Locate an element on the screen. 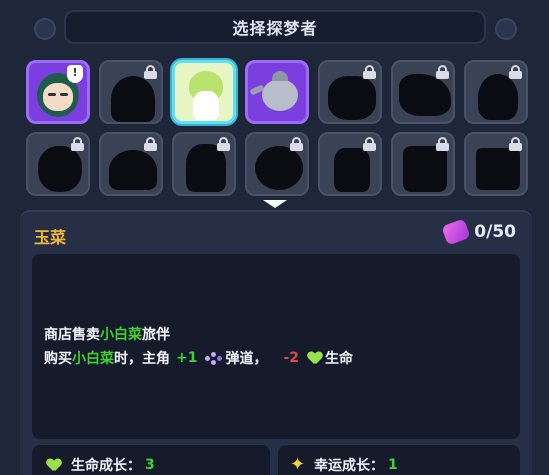  selection-pointer-icon is located at coordinates (275, 204).